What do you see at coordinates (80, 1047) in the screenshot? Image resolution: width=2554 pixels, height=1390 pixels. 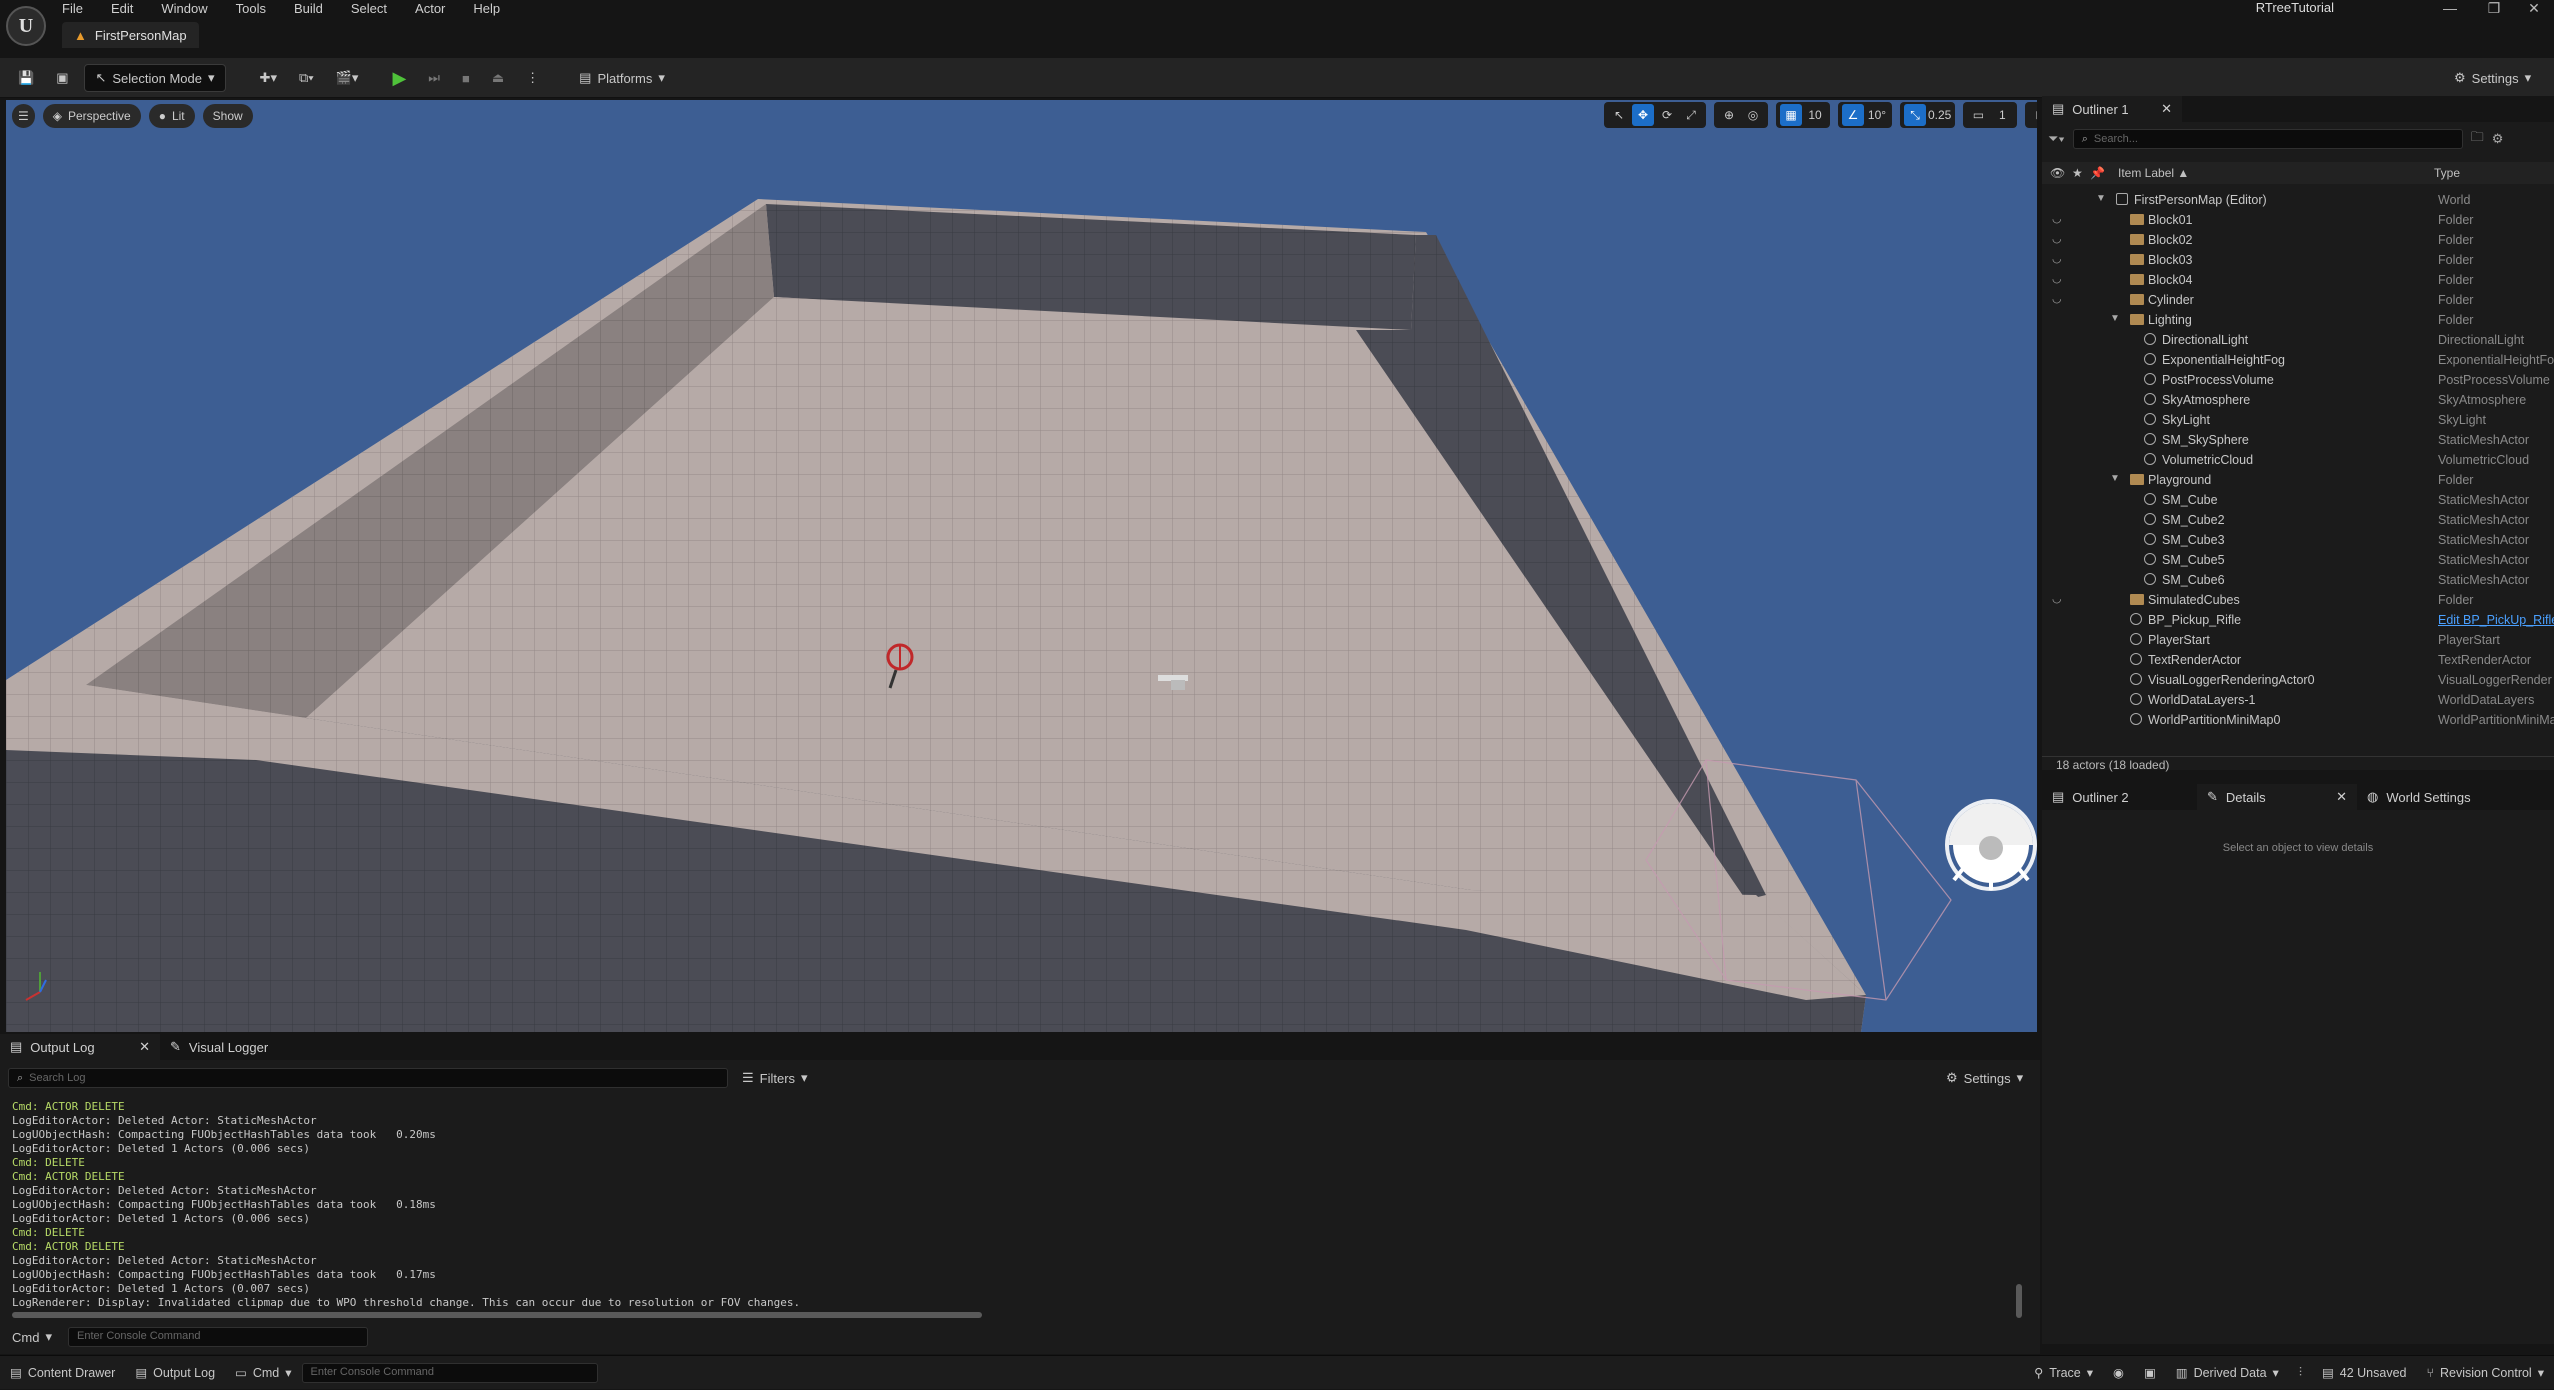 I see `tab-output-log: ▤ Output Log ✕` at bounding box center [80, 1047].